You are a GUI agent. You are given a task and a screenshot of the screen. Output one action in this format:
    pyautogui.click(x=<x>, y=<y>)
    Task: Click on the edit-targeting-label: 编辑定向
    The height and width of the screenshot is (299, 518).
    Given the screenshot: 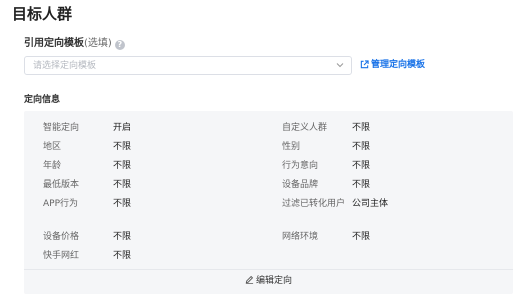 What is the action you would take?
    pyautogui.click(x=273, y=281)
    